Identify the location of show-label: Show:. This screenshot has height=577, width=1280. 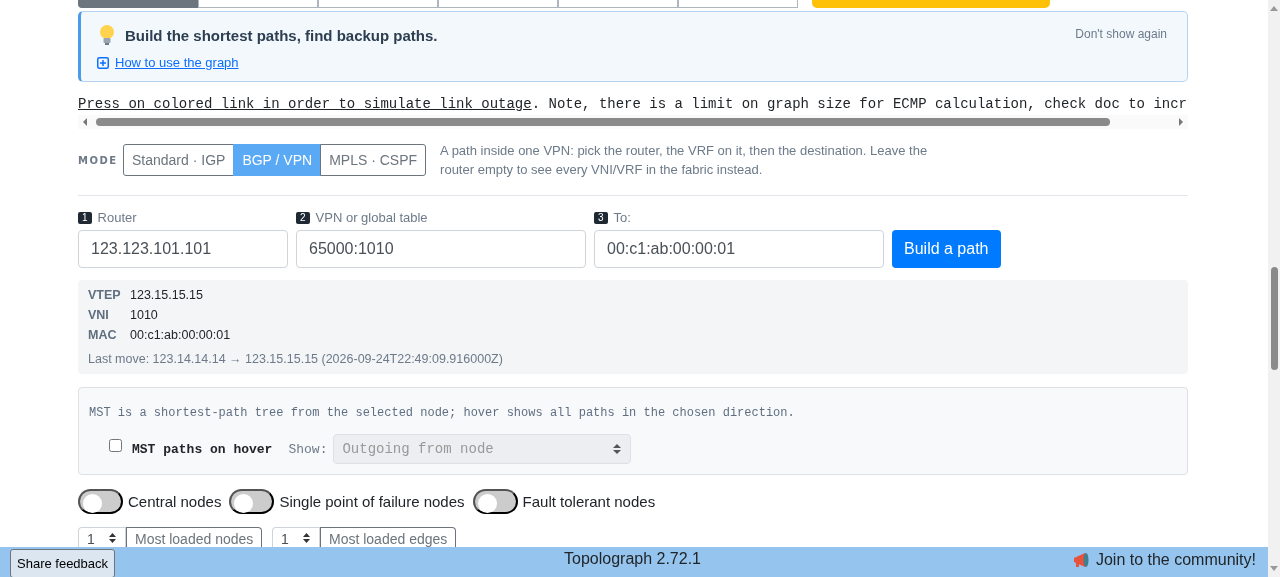
(308, 449).